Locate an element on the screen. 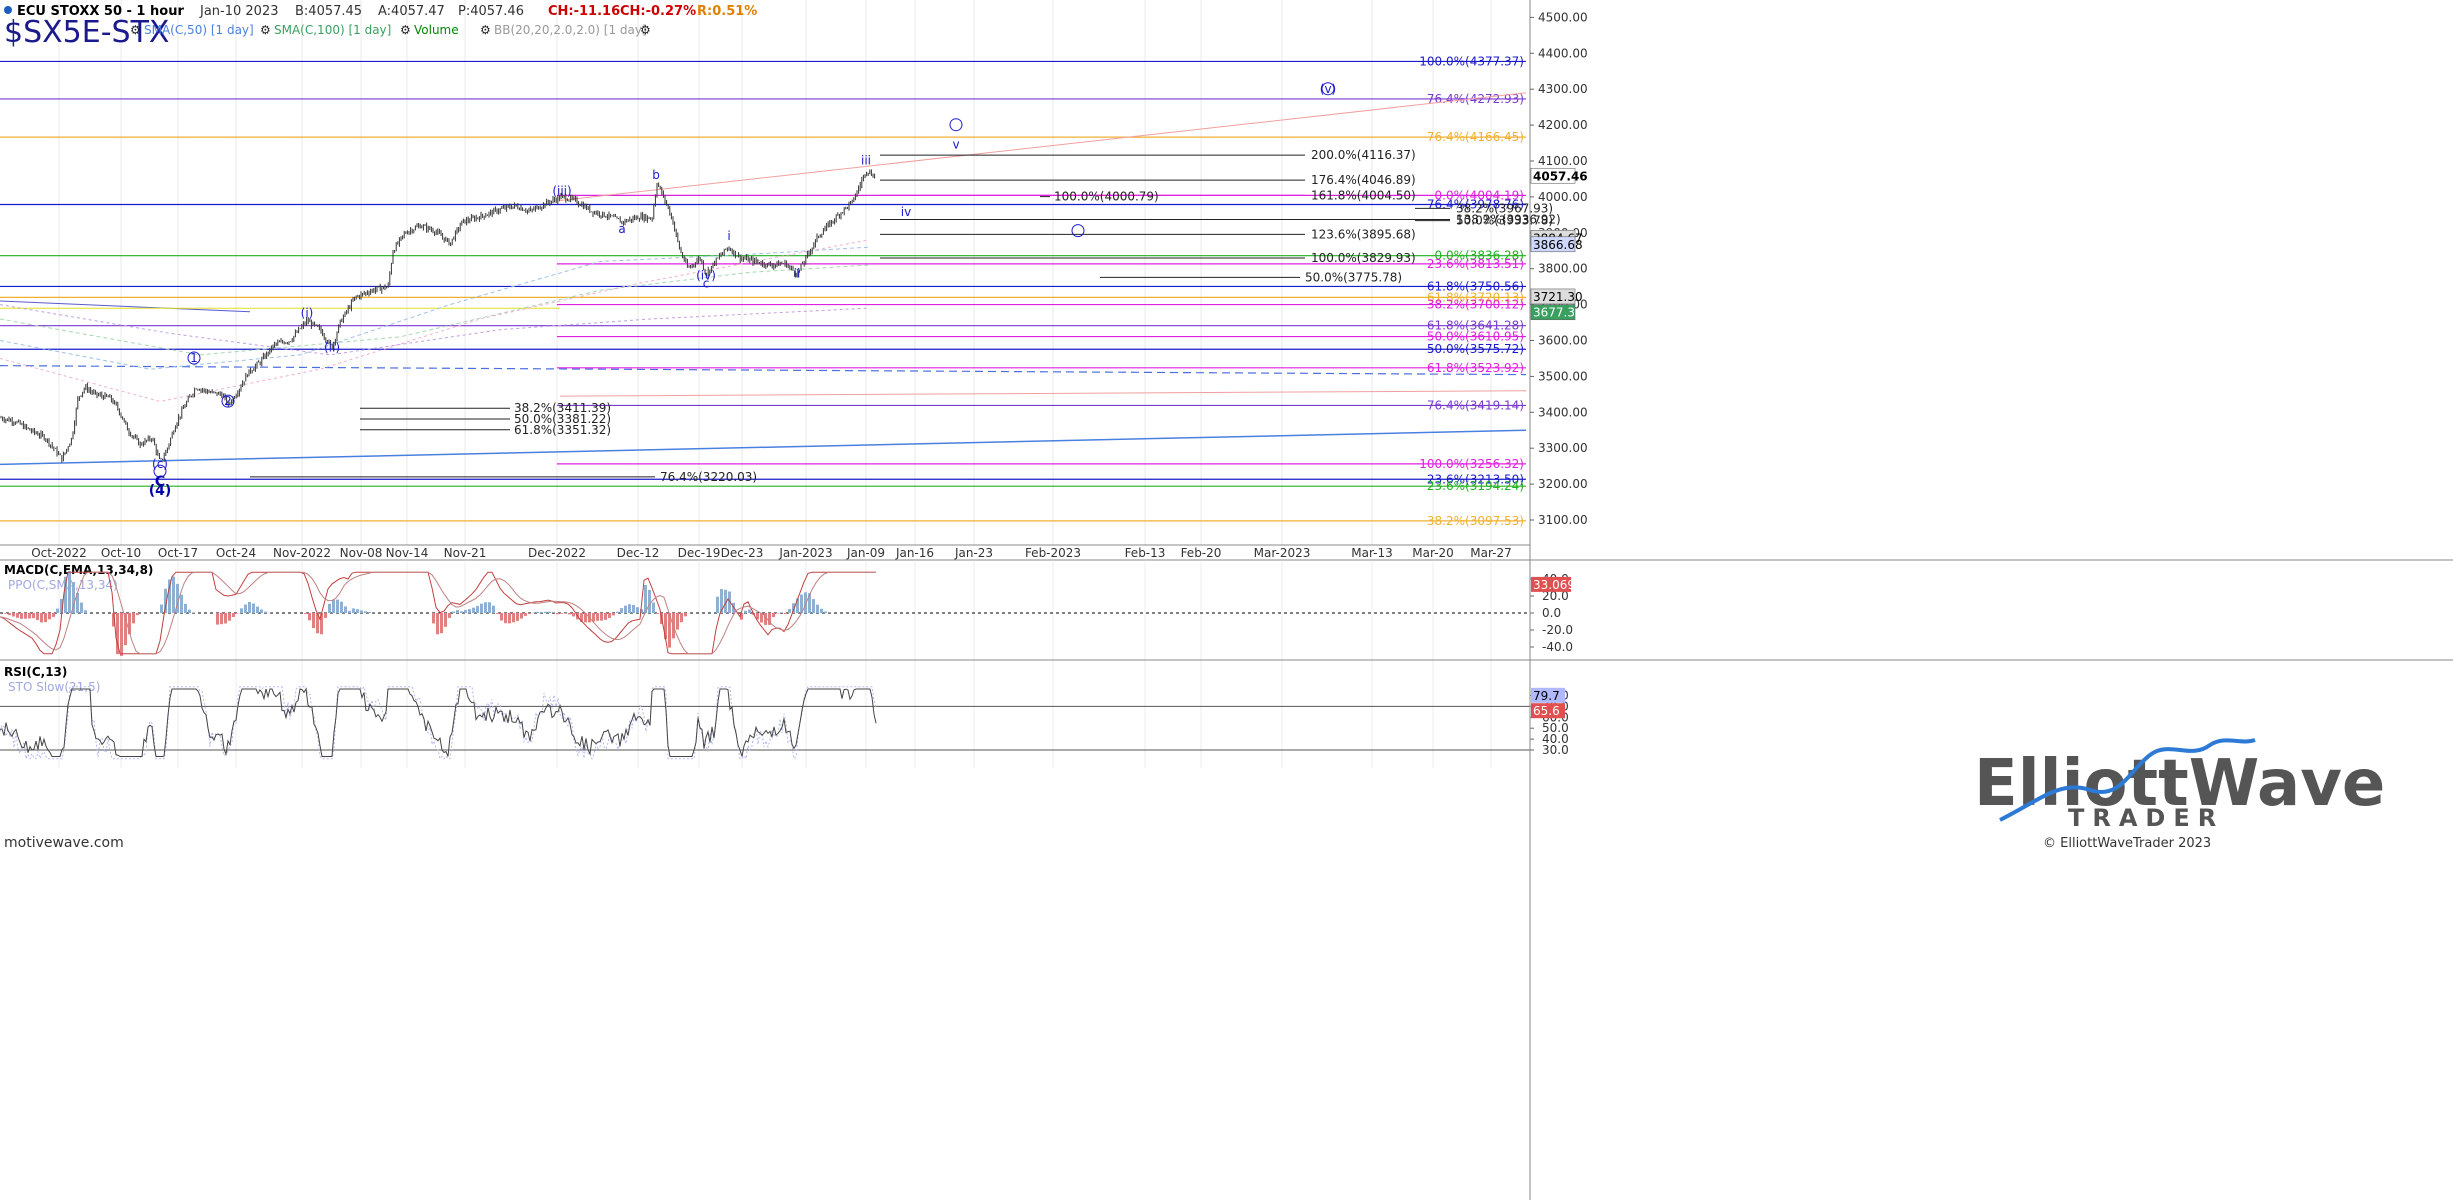  fib-segment-label: 76.4%(3220.03) is located at coordinates (708, 477).